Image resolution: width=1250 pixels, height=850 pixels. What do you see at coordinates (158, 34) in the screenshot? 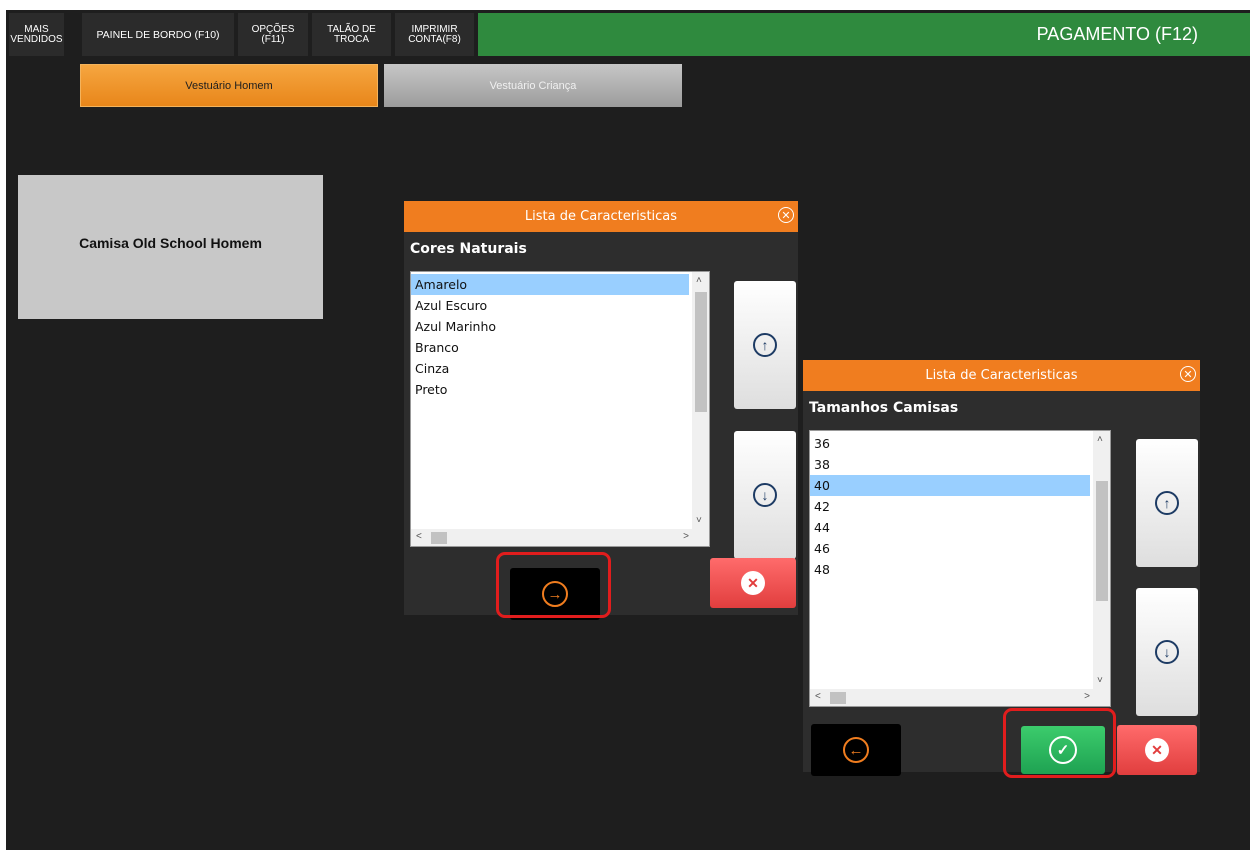
I see `painel-bordo-button: PAINEL DE BORDO (F10)` at bounding box center [158, 34].